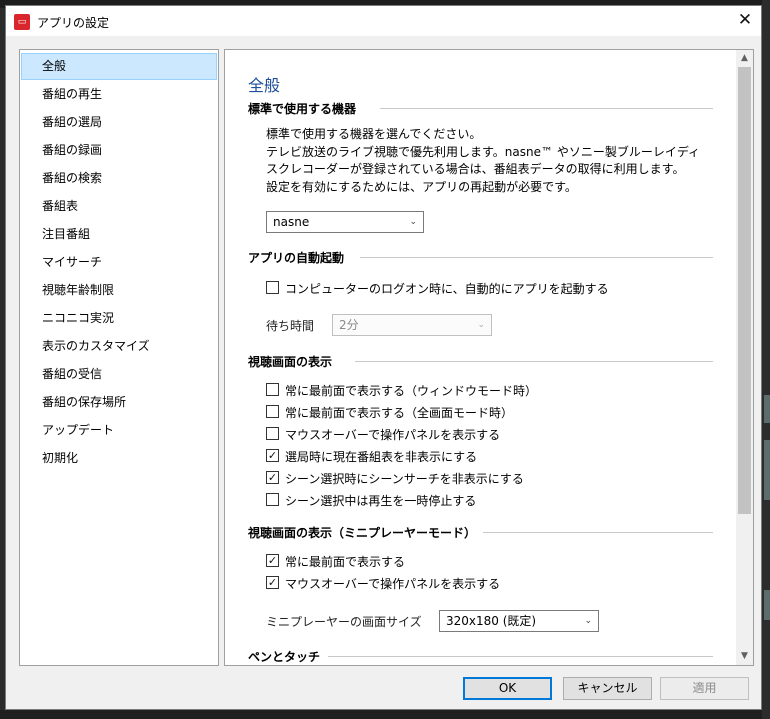  I want to click on wait-time-value: 2分, so click(349, 325).